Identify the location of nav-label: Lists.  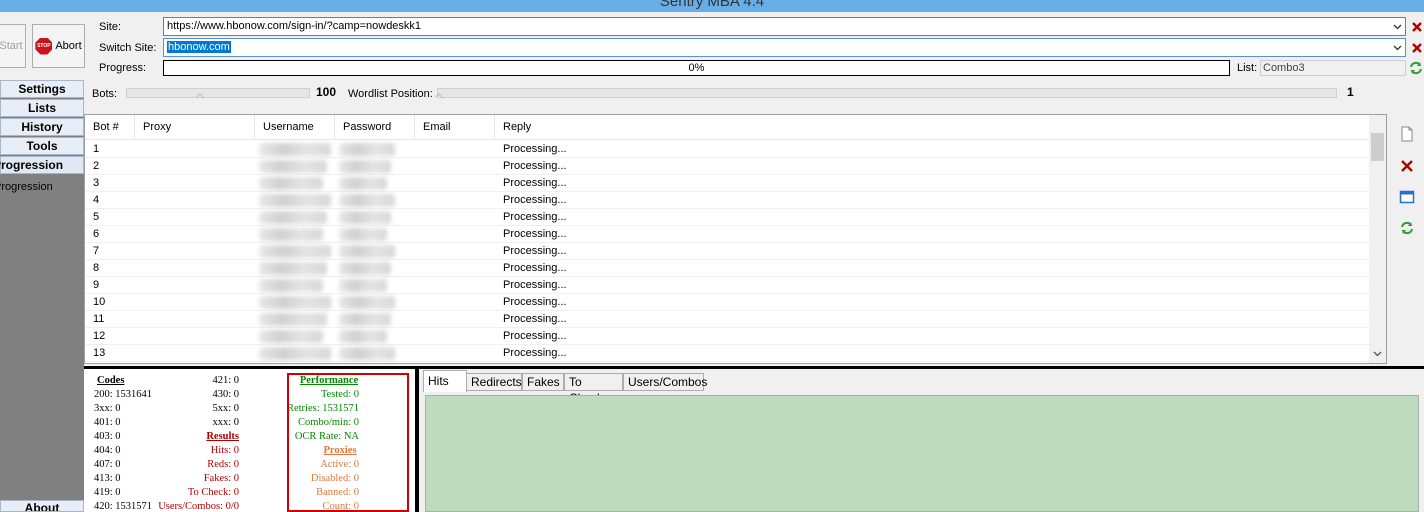
(41, 108).